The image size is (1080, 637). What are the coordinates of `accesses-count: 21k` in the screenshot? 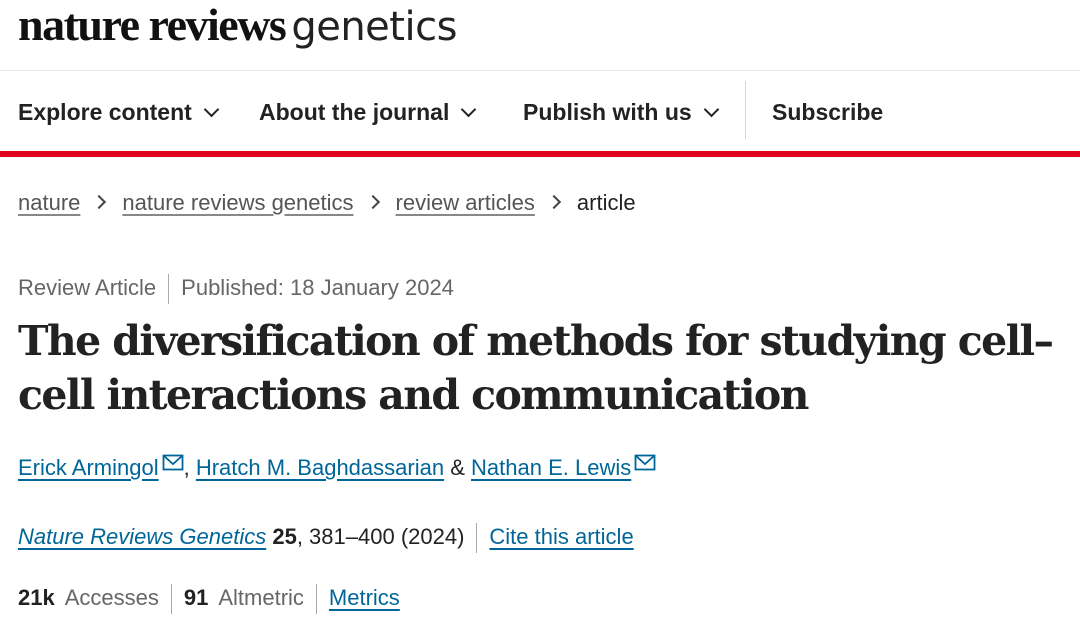 It's located at (36, 597).